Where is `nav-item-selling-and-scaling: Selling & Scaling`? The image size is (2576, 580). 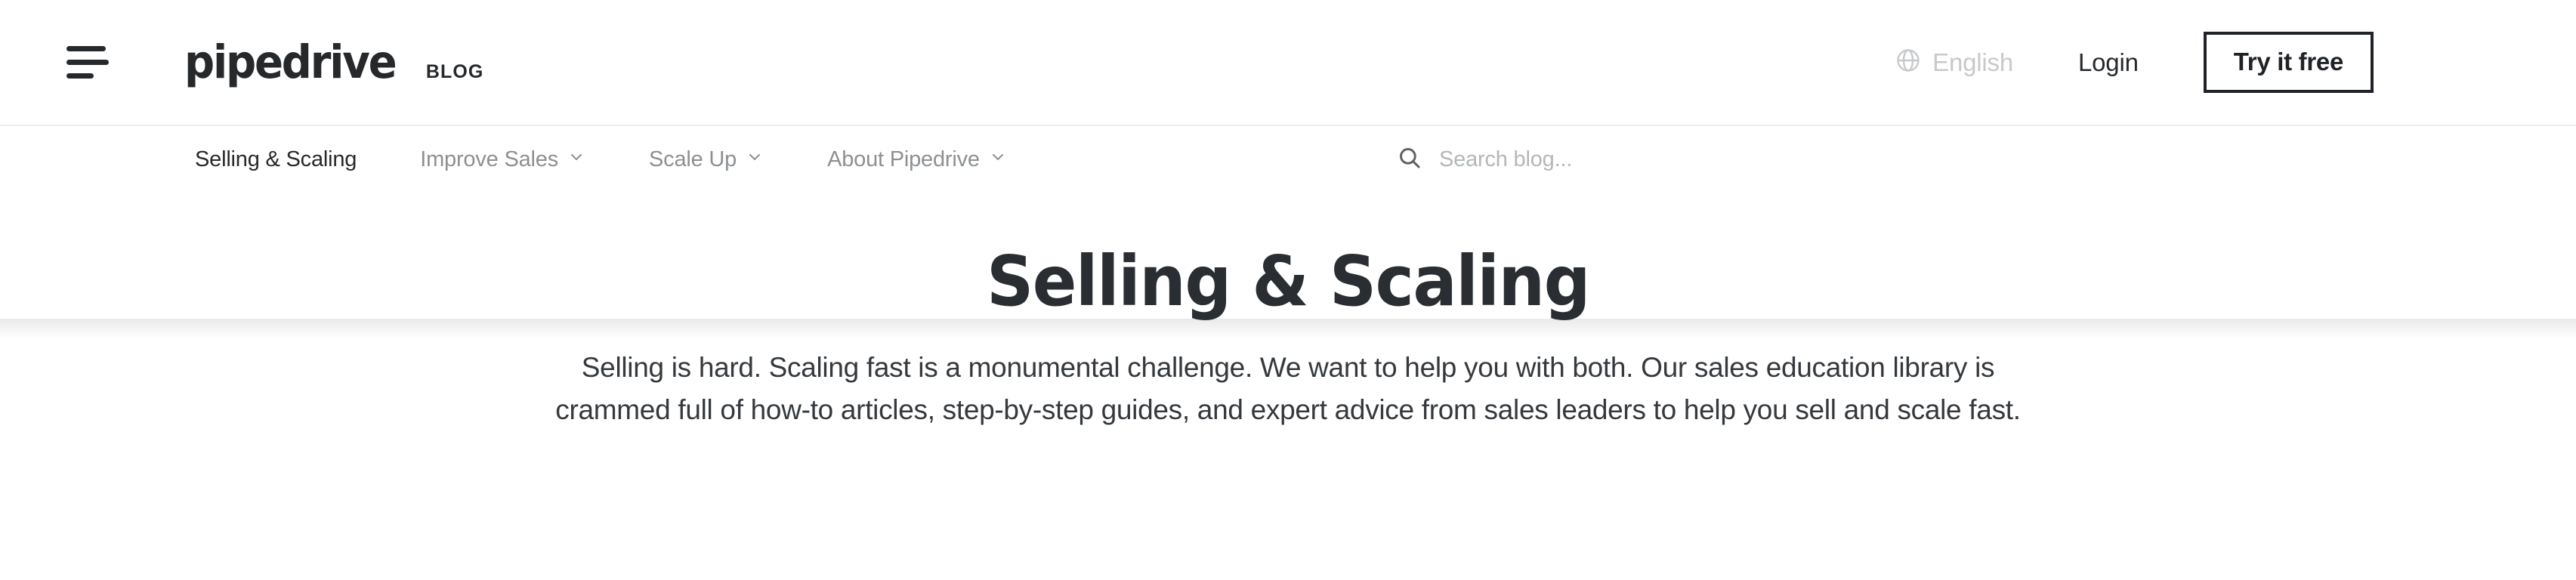 nav-item-selling-and-scaling: Selling & Scaling is located at coordinates (276, 159).